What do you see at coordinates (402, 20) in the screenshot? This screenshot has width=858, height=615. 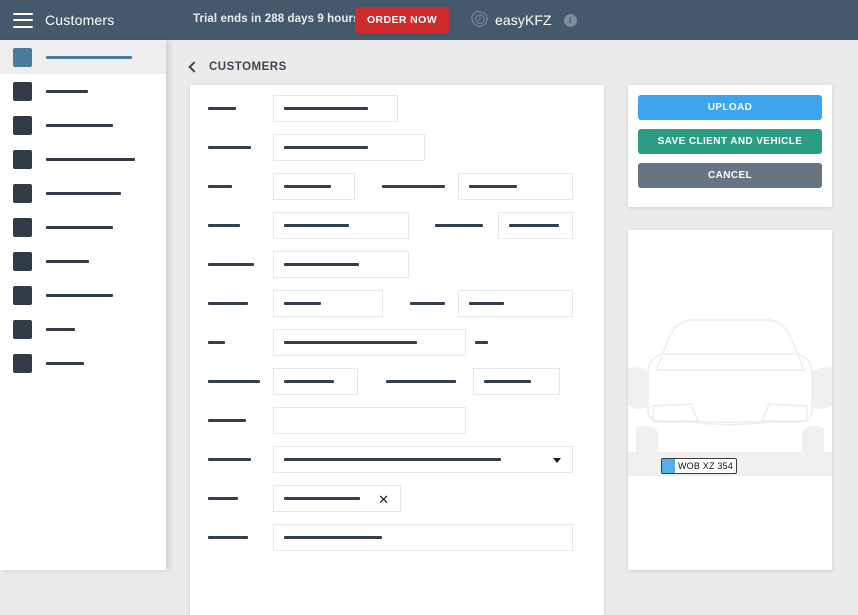 I see `order-now-button: ORDER NOW` at bounding box center [402, 20].